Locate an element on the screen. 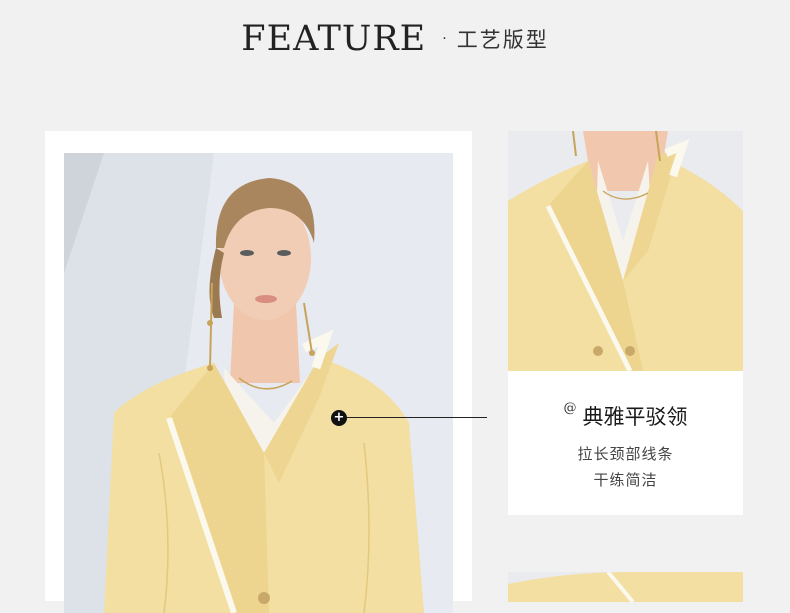 This screenshot has width=790, height=613. detail-photo-2-illustration is located at coordinates (625, 587).